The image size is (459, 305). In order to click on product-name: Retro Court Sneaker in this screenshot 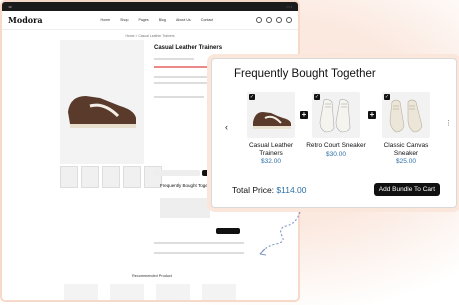, I will do `click(336, 145)`.